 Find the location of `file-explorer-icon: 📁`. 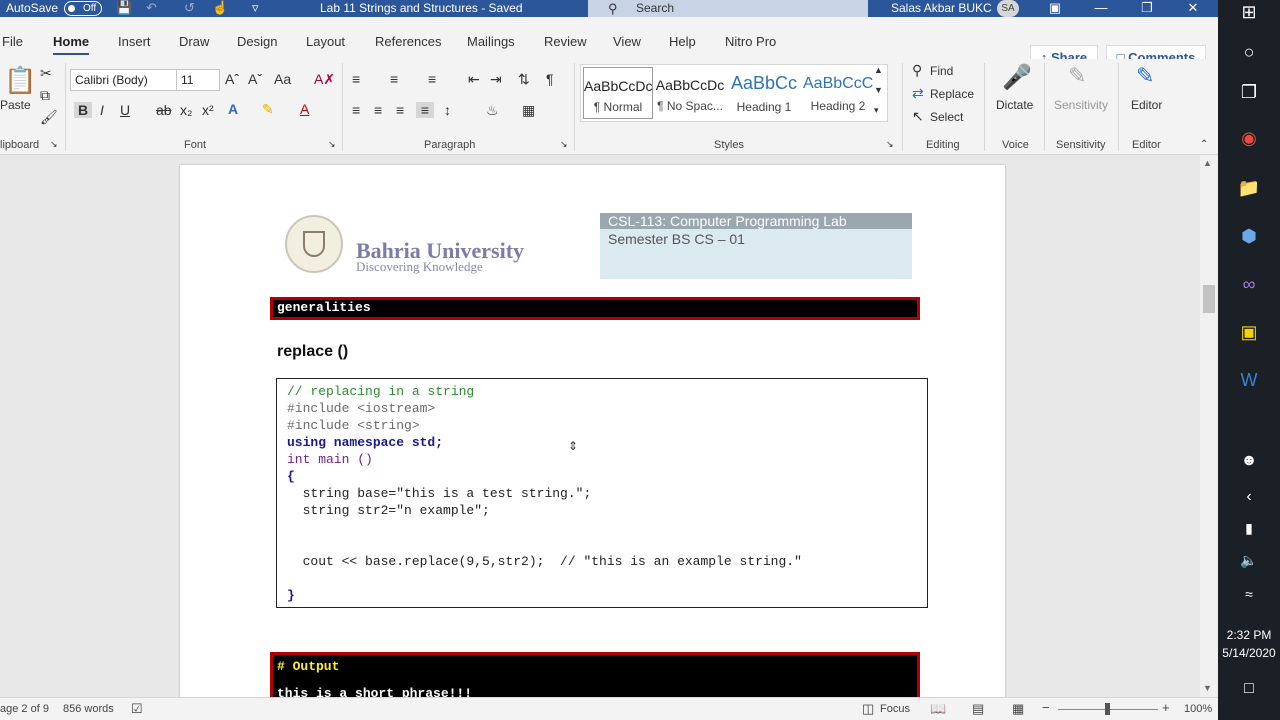

file-explorer-icon: 📁 is located at coordinates (1249, 188).